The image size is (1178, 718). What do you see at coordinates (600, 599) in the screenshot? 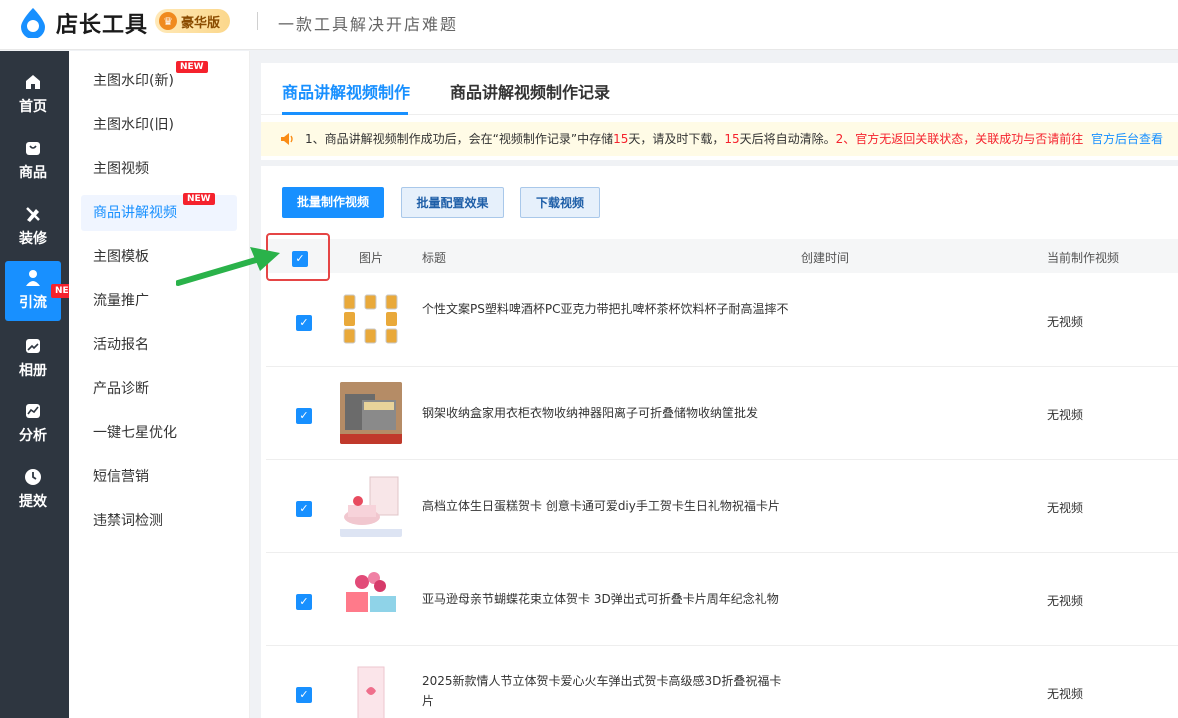
I see `product-title: 亚马逊母亲节蝴蝶花束立体贺卡 3D弹出式可折叠卡片周年纪念礼物` at bounding box center [600, 599].